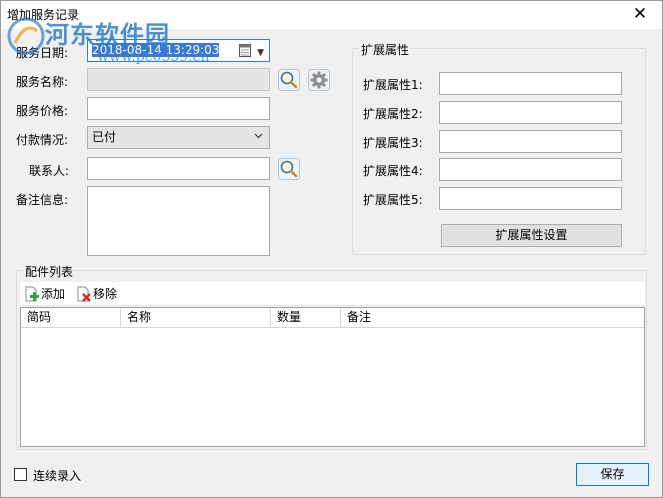 The image size is (663, 498). I want to click on ext-attrs-title: 扩展属性, so click(385, 49).